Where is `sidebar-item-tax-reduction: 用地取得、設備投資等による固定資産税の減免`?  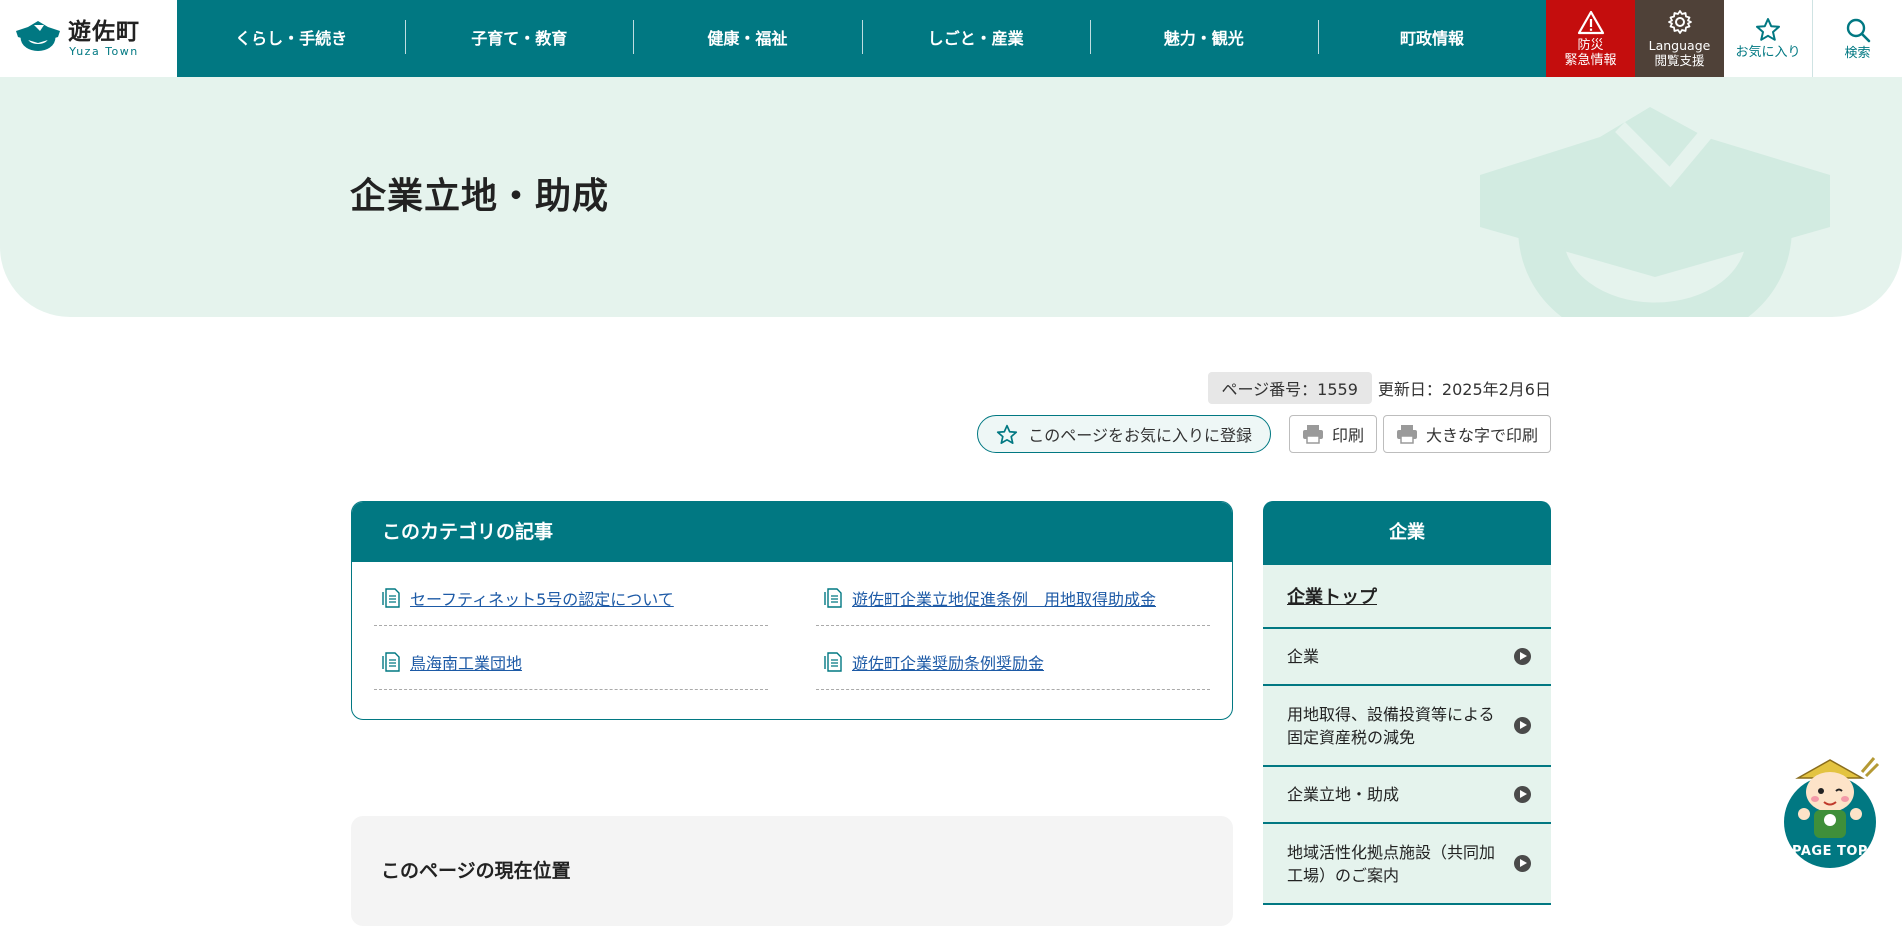
sidebar-item-tax-reduction: 用地取得、設備投資等による固定資産税の減免 is located at coordinates (1407, 726).